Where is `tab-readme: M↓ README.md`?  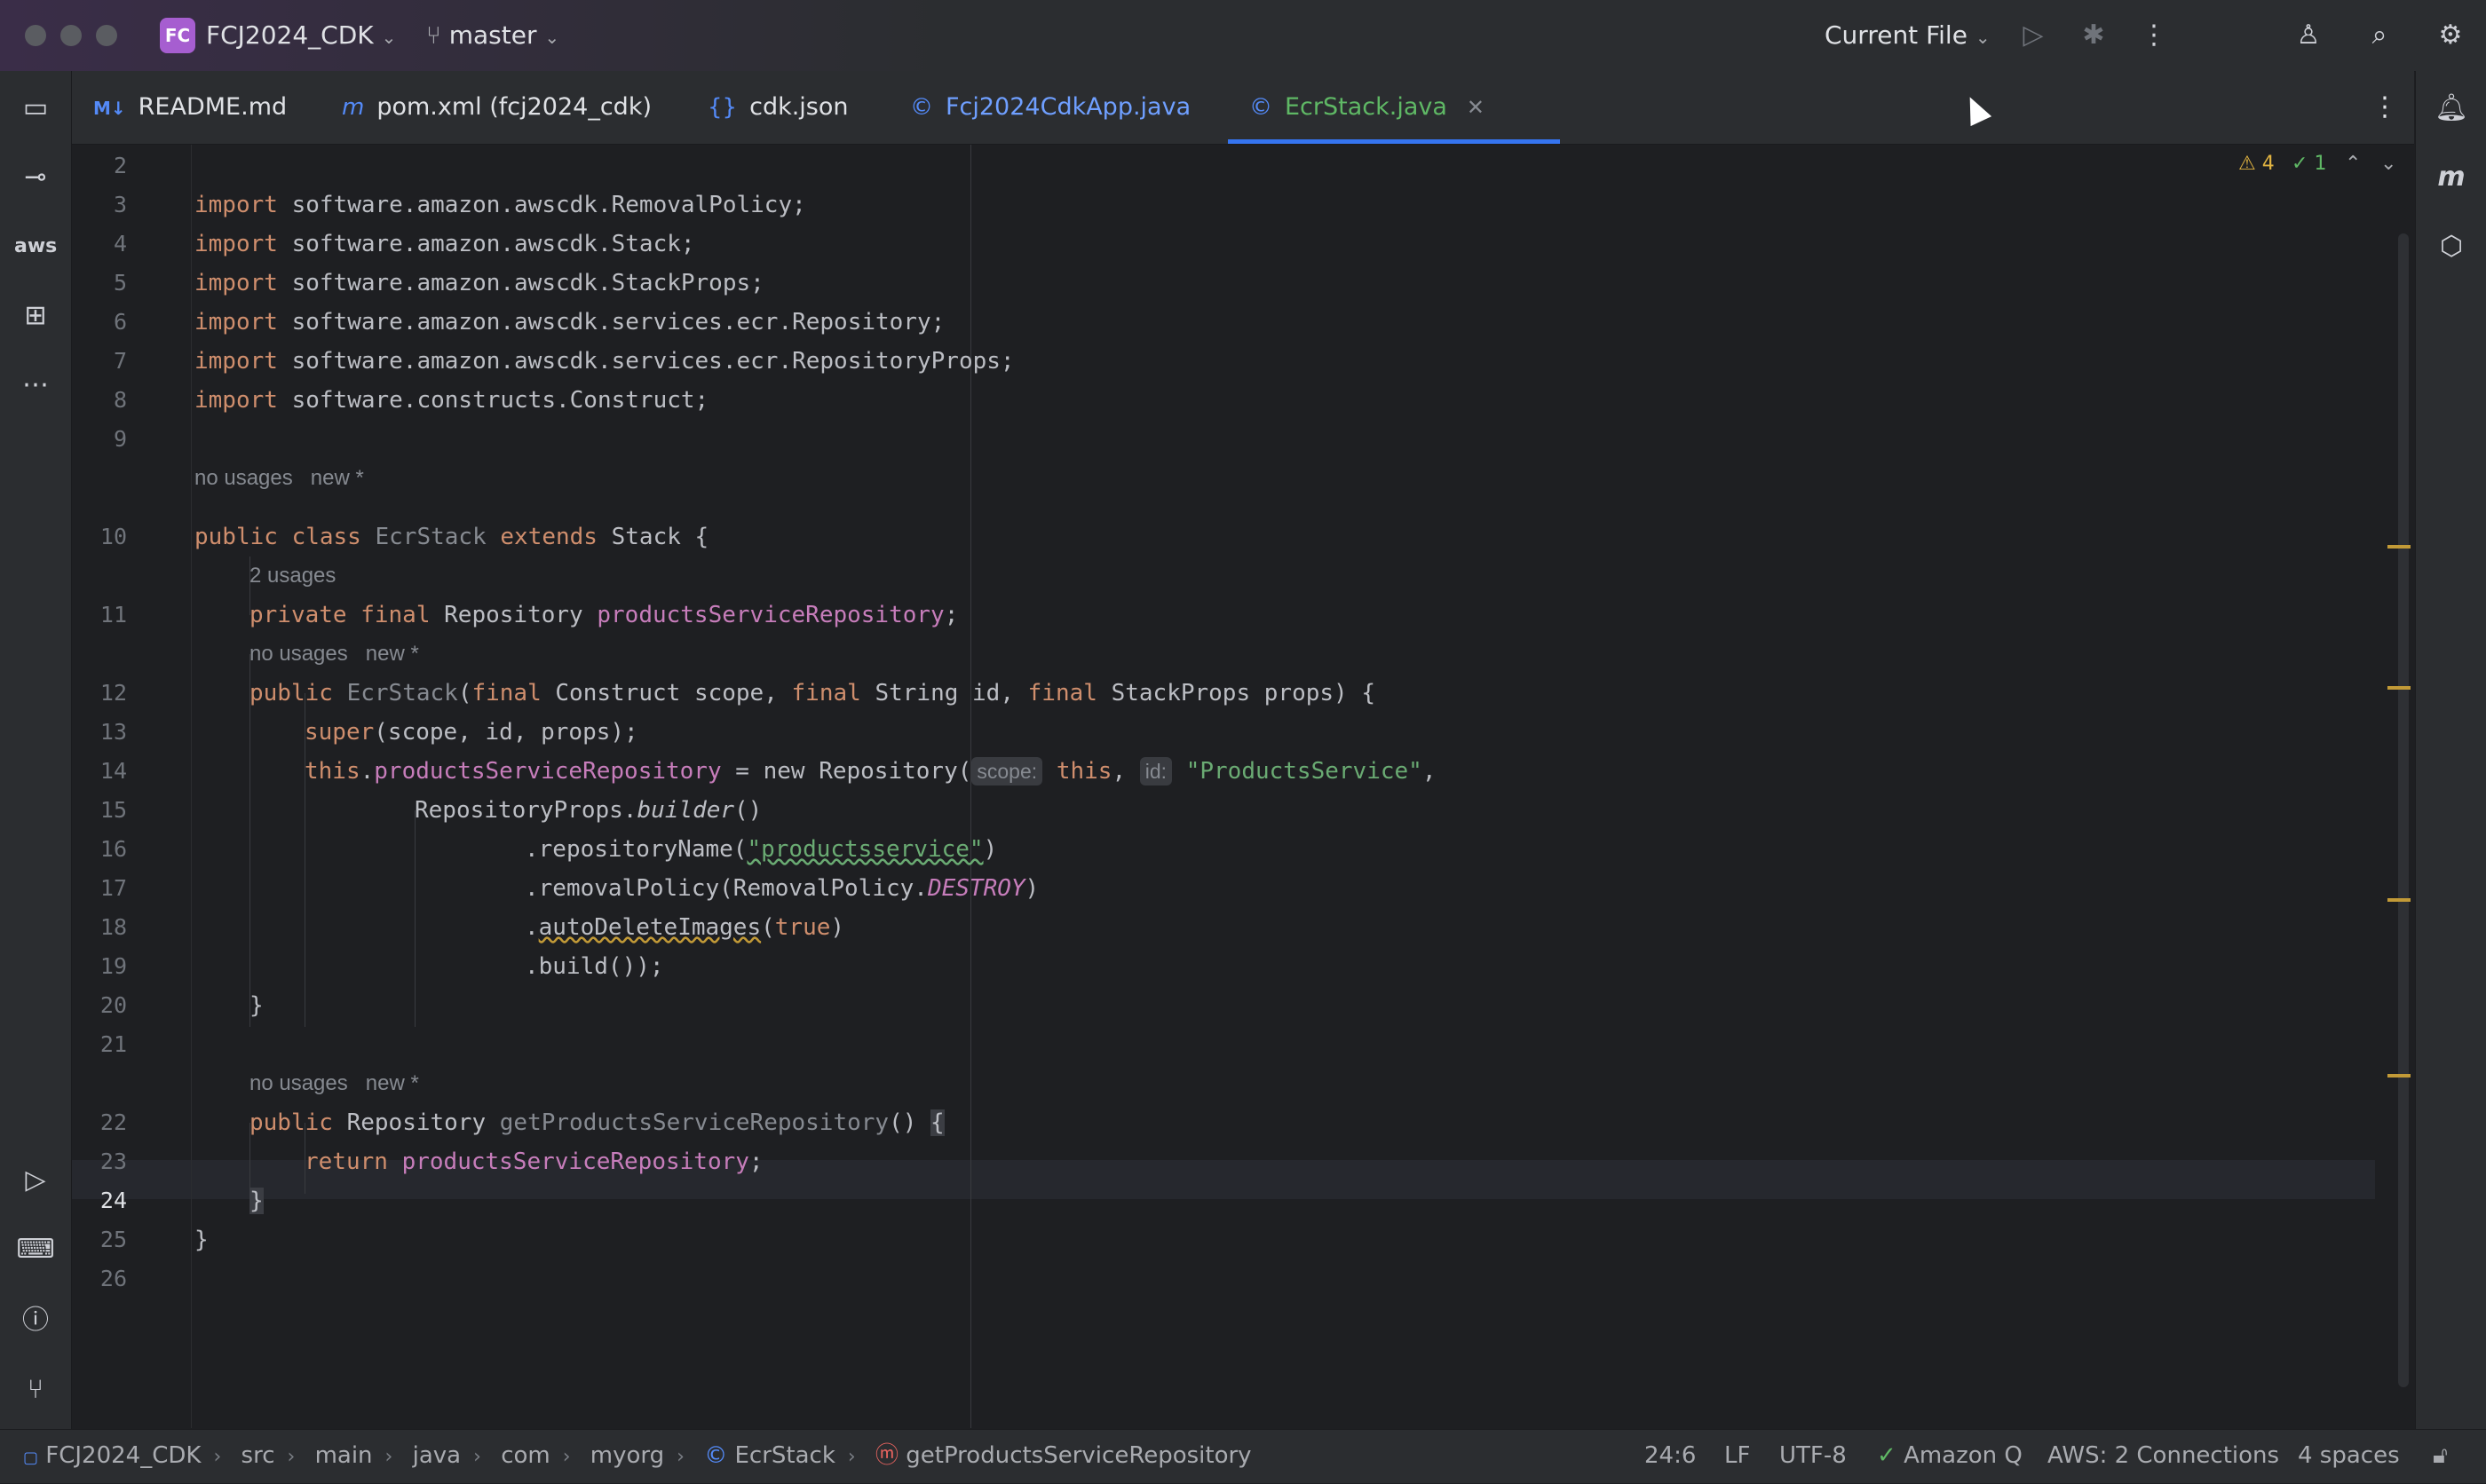 tab-readme: M↓ README.md is located at coordinates (190, 108).